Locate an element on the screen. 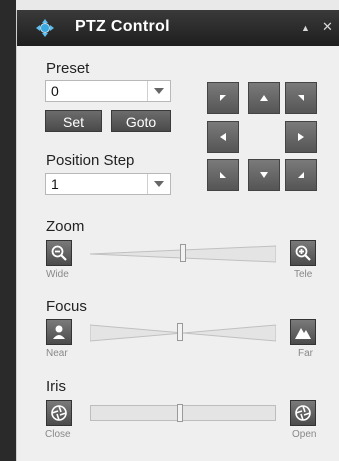  position-step-value: 1 is located at coordinates (55, 184).